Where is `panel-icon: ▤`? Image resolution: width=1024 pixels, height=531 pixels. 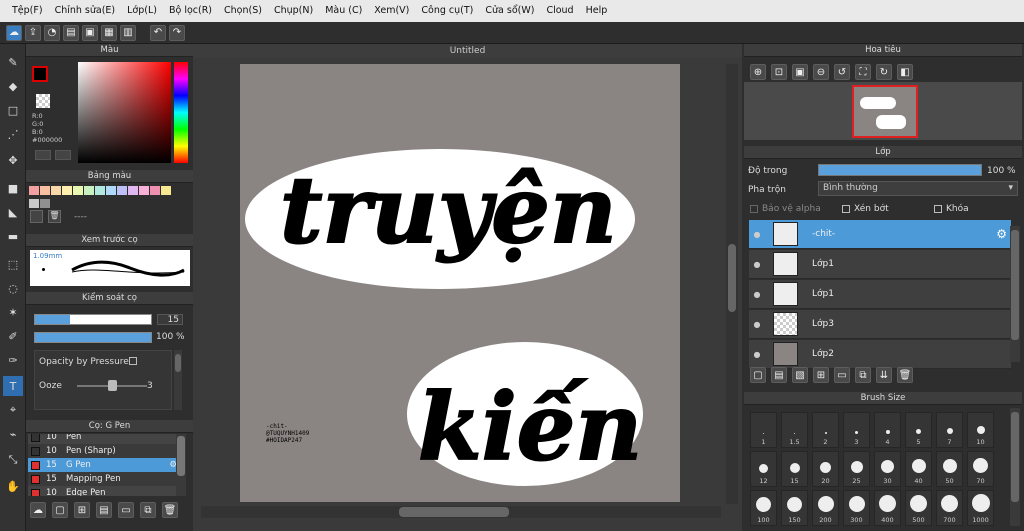 panel-icon: ▤ is located at coordinates (71, 32).